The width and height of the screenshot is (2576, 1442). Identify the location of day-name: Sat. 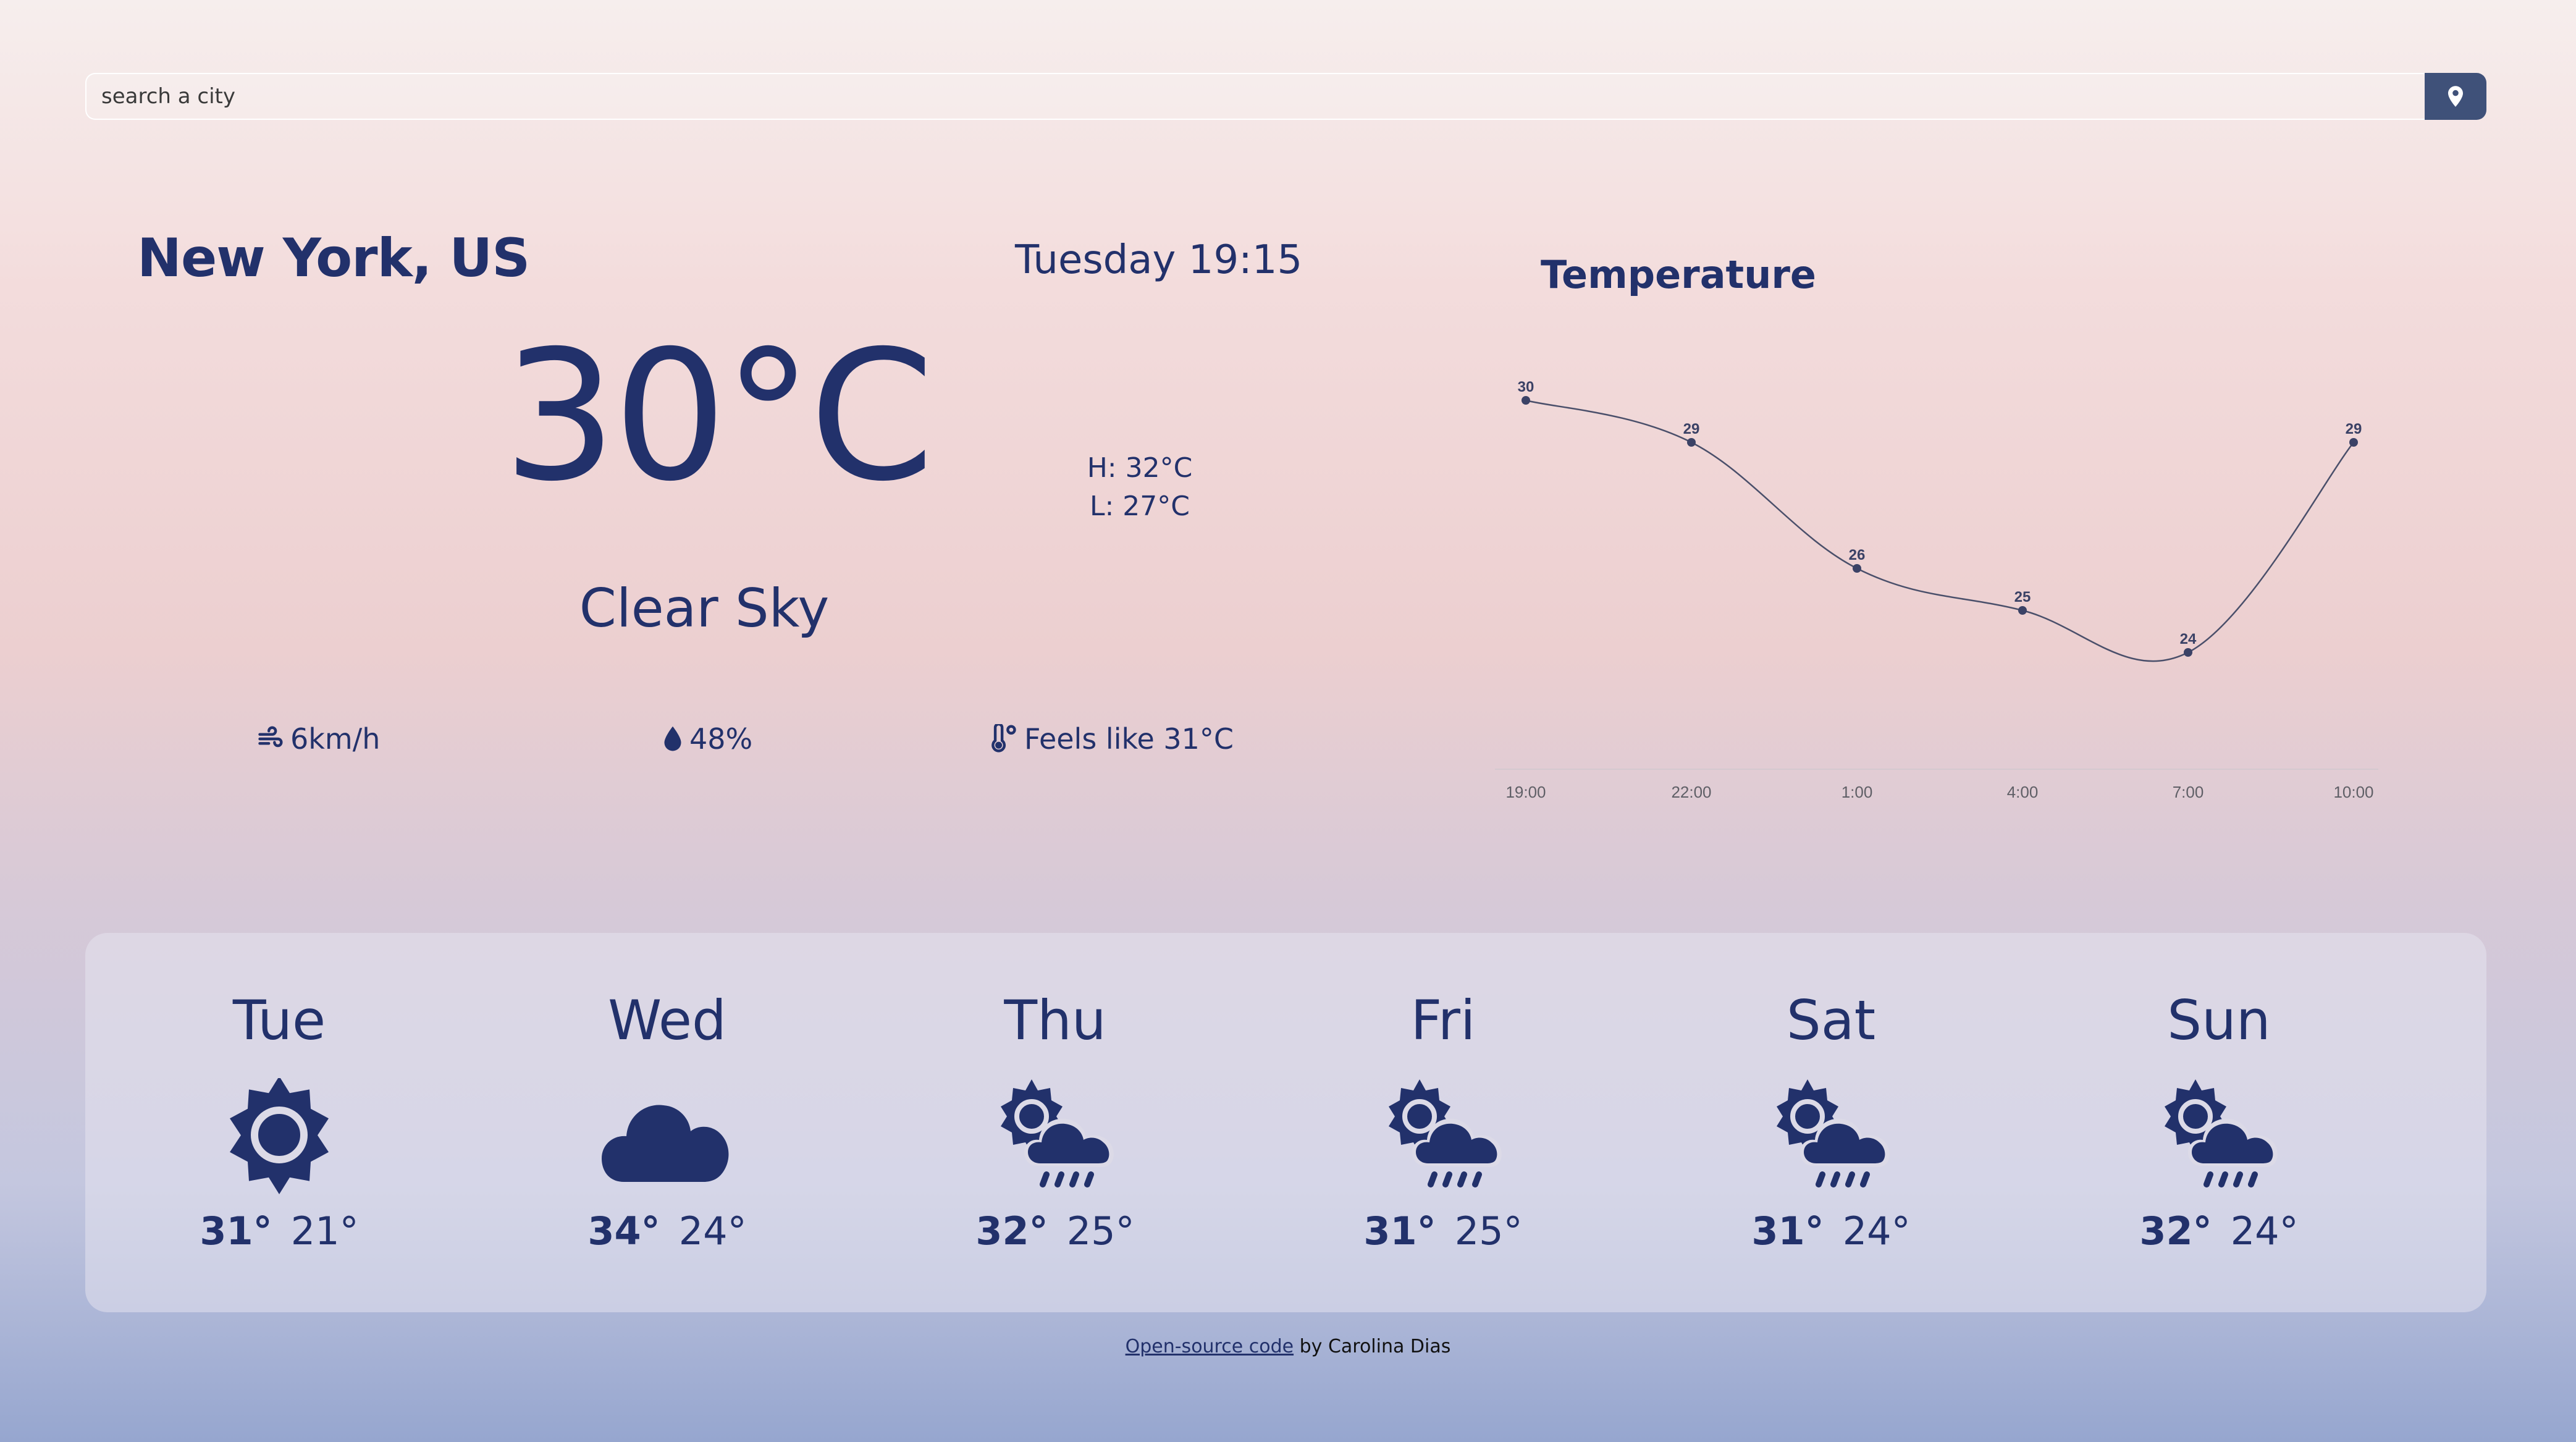
(1831, 1020).